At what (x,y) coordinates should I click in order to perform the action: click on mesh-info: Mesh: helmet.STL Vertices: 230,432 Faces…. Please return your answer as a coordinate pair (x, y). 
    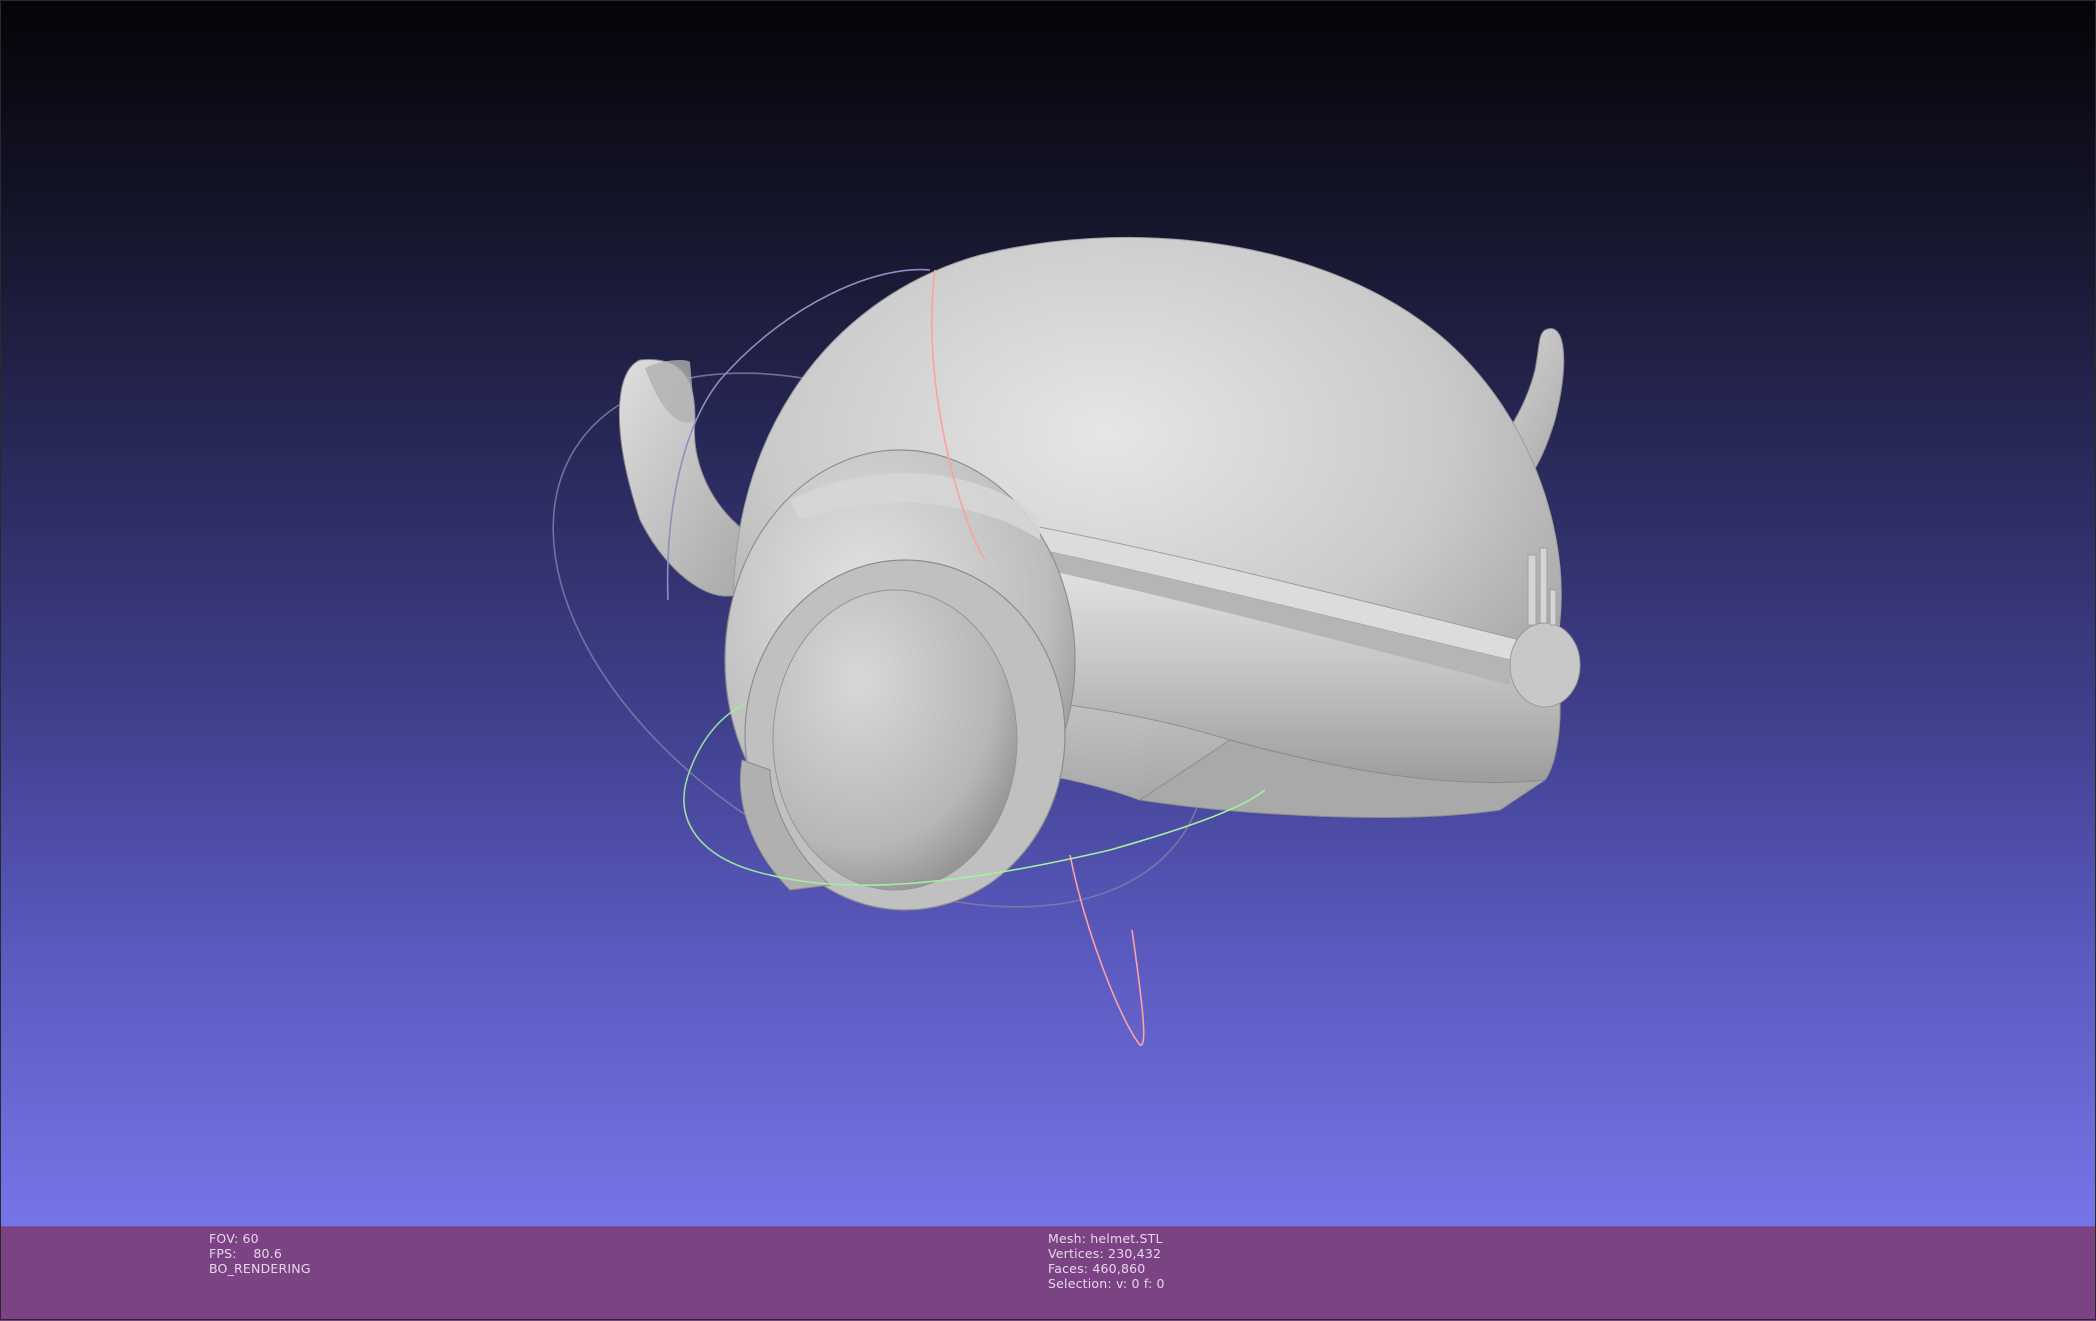
    Looking at the image, I should click on (1106, 1261).